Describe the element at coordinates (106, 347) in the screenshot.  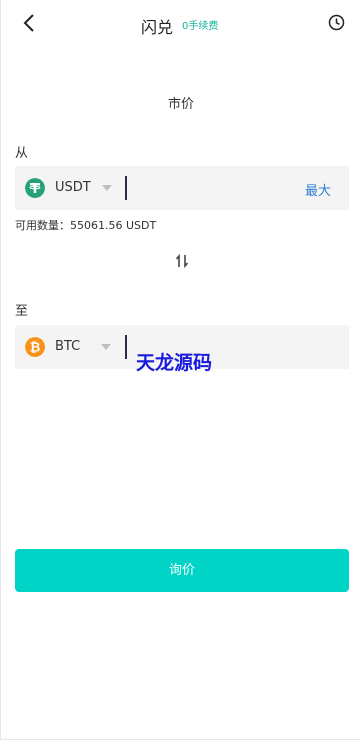
I see `to-coin-dropdown-icon` at that location.